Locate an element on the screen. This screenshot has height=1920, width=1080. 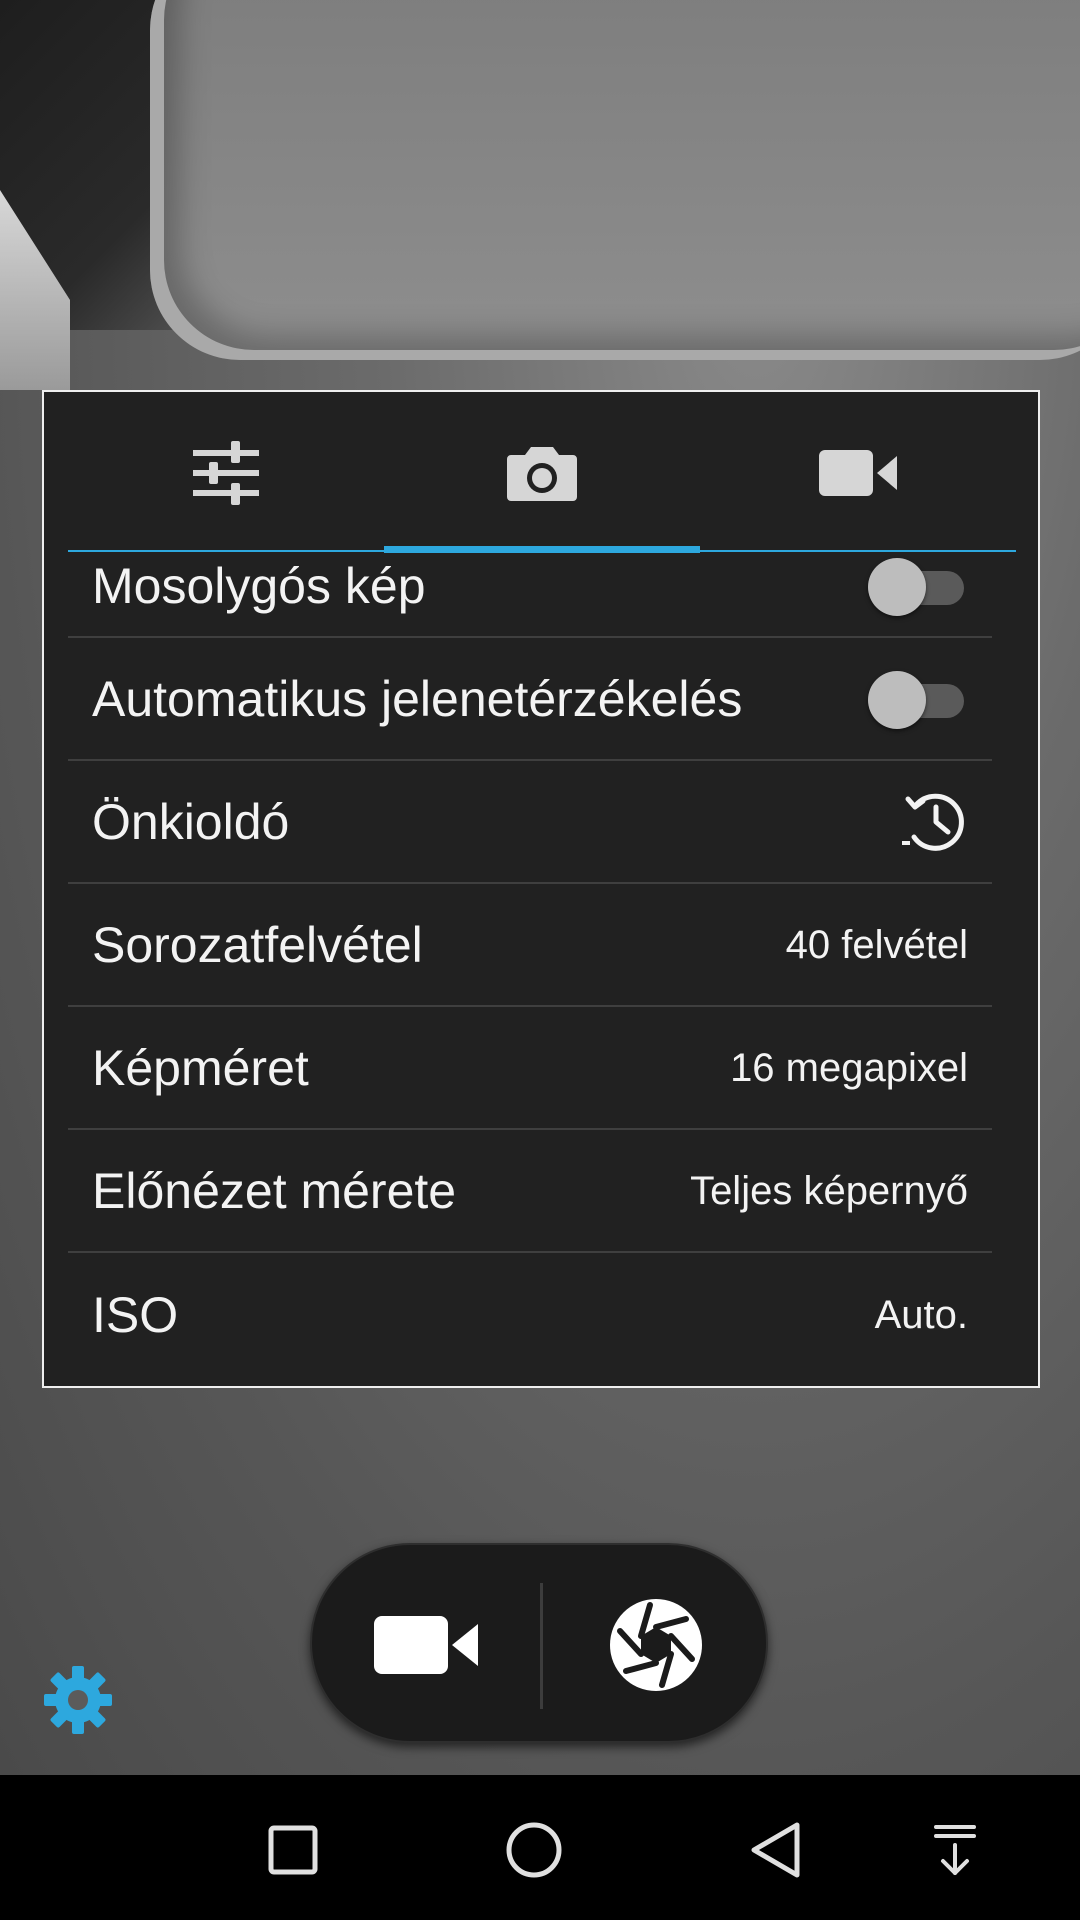
setting-preview-size: Előnézet mérete Teljes képernyő is located at coordinates (530, 1191).